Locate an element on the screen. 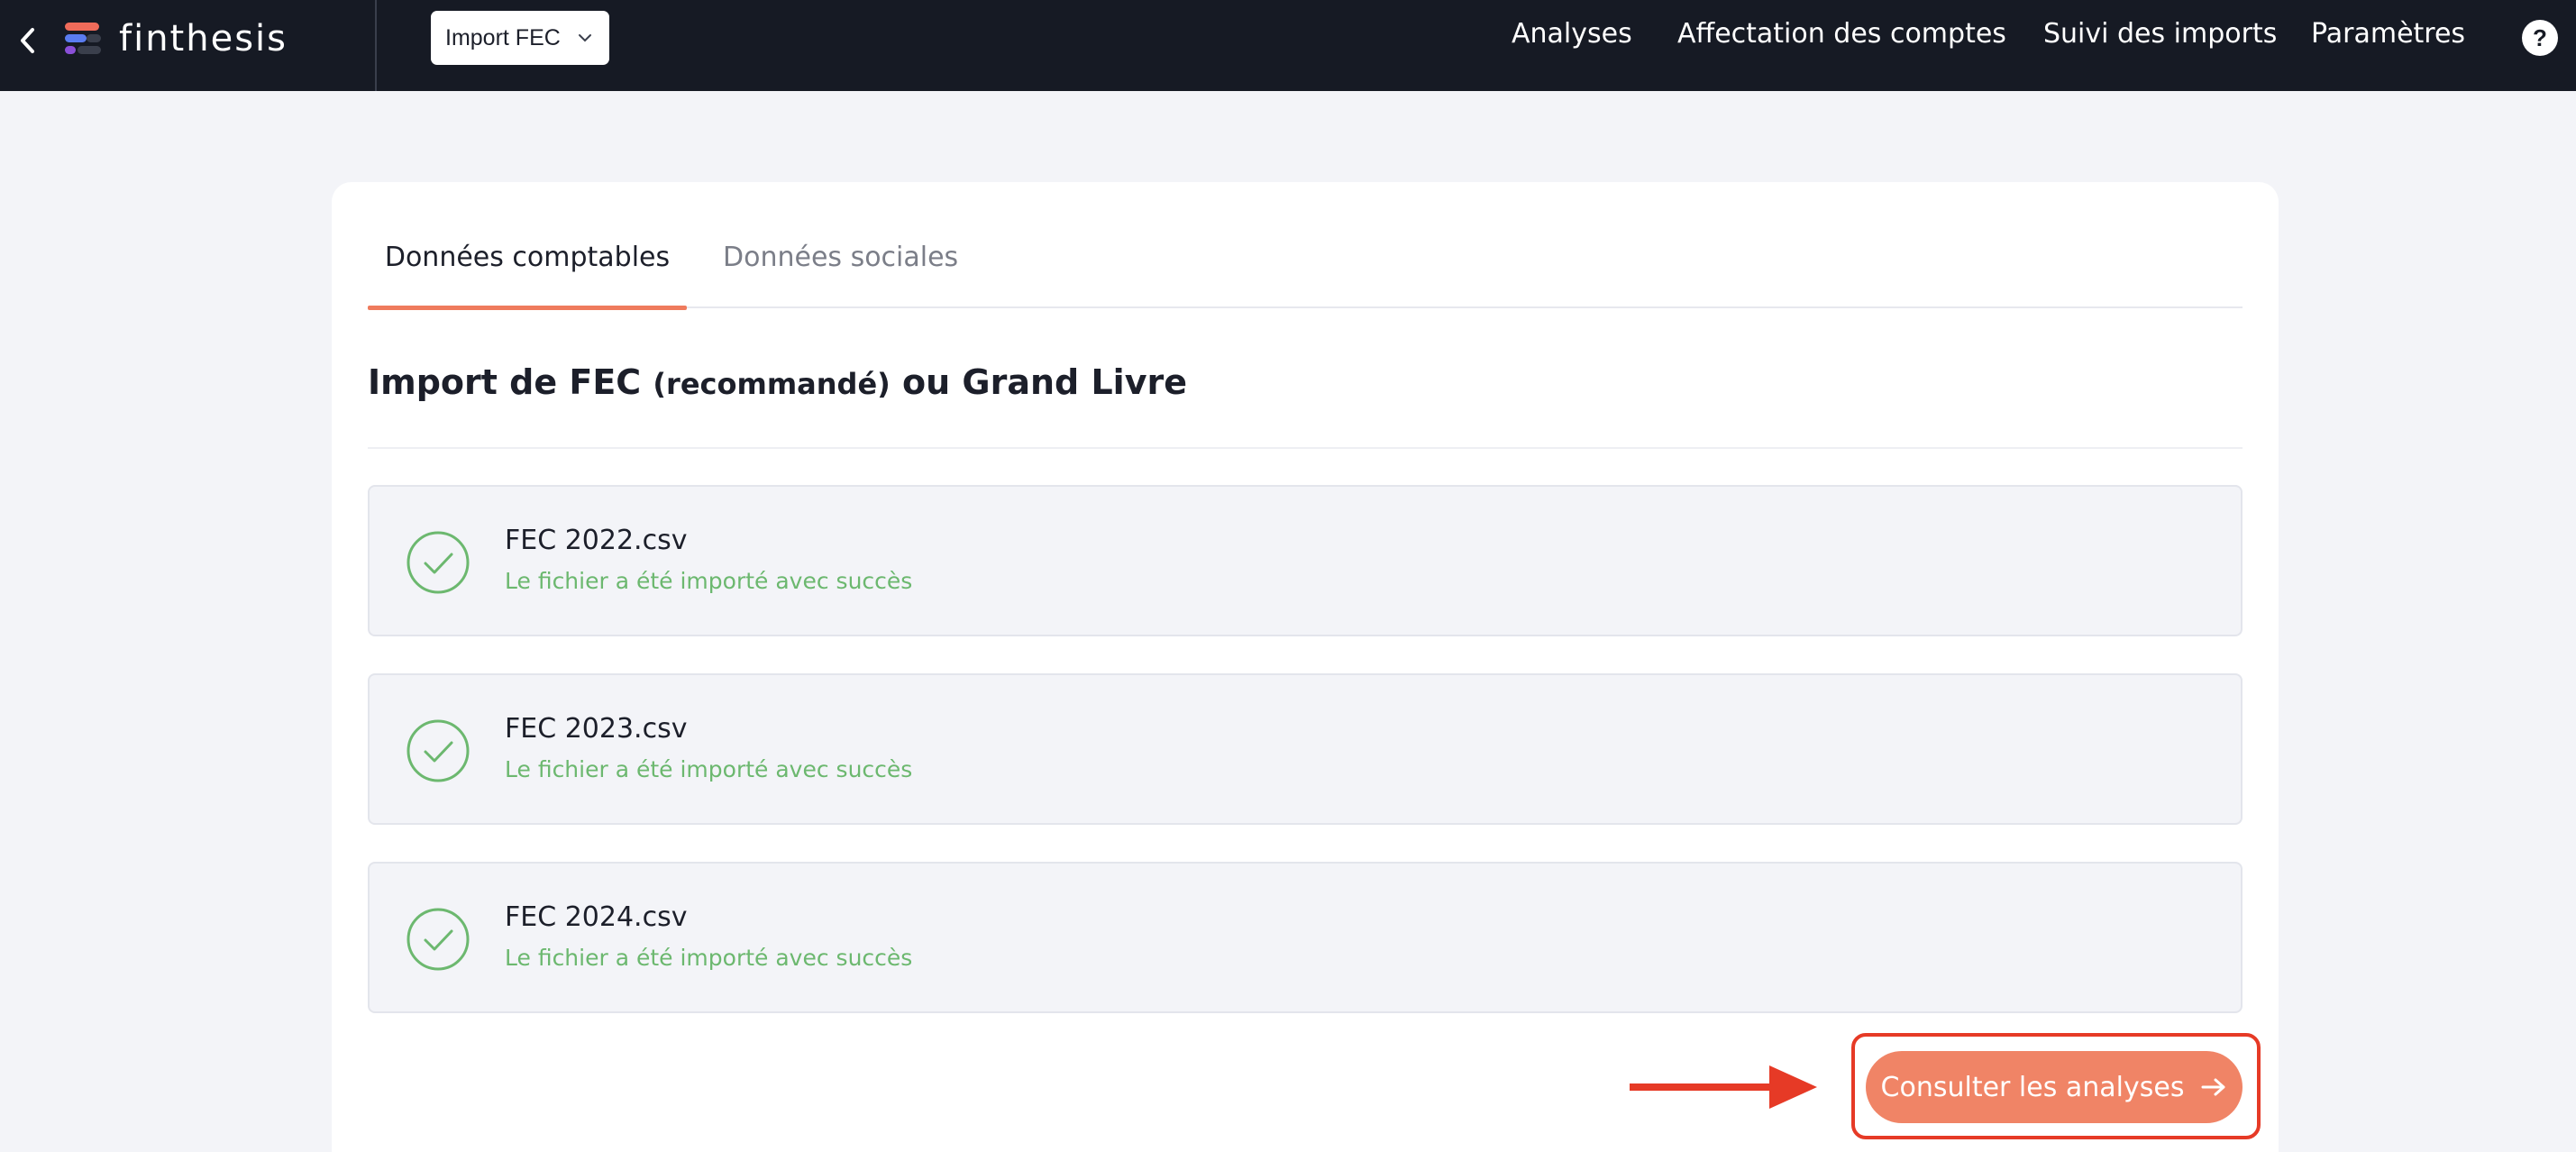  project-select: Import FEC is located at coordinates (520, 38).